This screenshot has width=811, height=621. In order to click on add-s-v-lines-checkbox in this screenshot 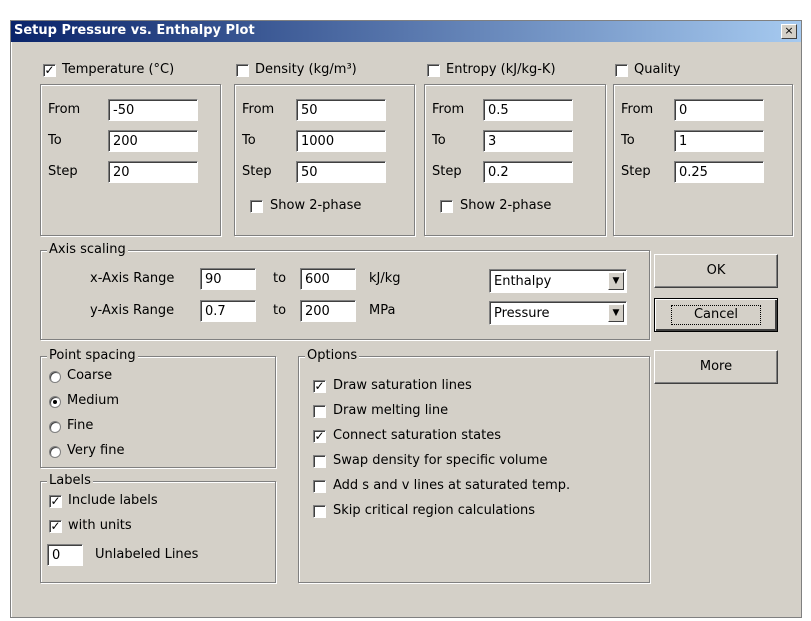, I will do `click(319, 486)`.